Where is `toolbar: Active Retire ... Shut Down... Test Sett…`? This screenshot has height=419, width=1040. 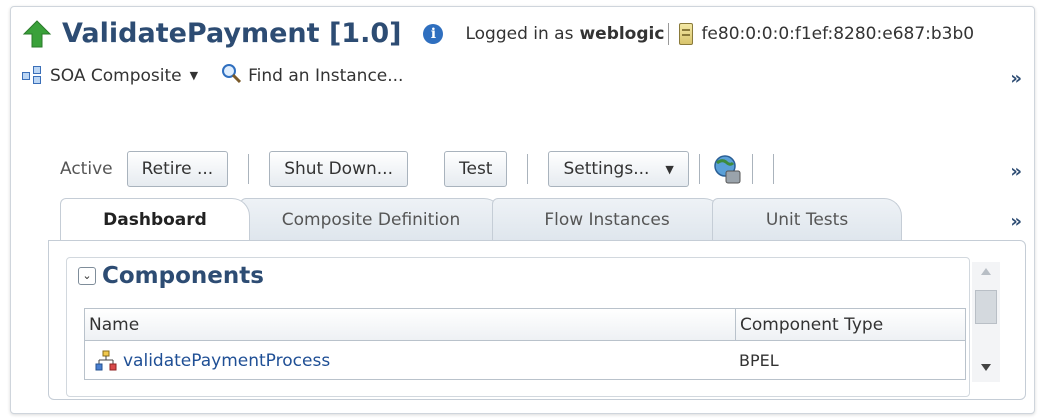 toolbar: Active Retire ... Shut Down... Test Sett… is located at coordinates (422, 169).